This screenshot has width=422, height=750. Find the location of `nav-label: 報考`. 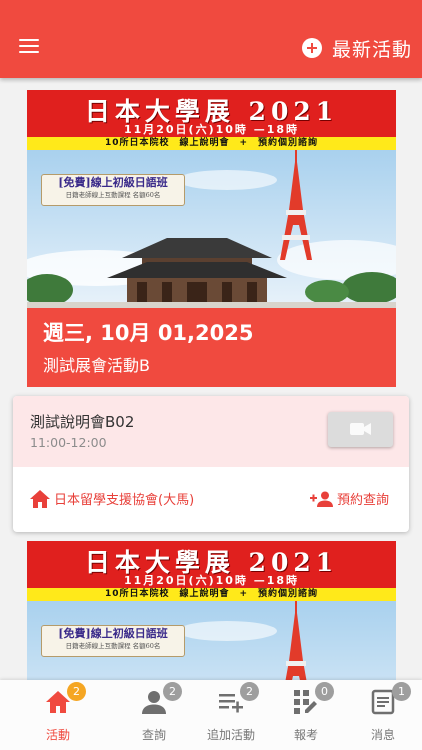

nav-label: 報考 is located at coordinates (305, 735).